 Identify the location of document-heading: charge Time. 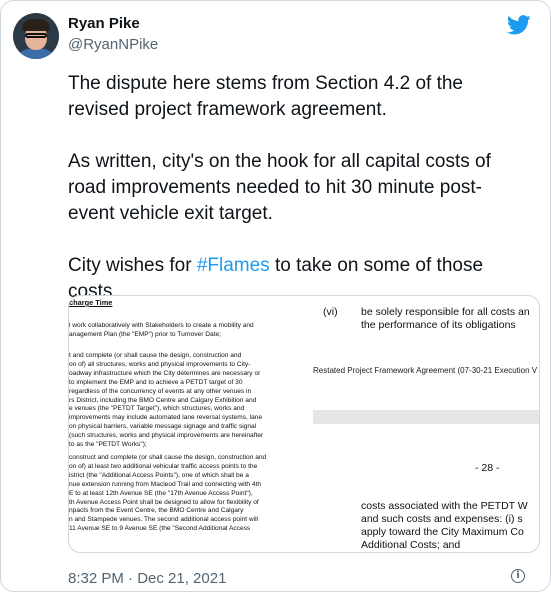
(91, 302).